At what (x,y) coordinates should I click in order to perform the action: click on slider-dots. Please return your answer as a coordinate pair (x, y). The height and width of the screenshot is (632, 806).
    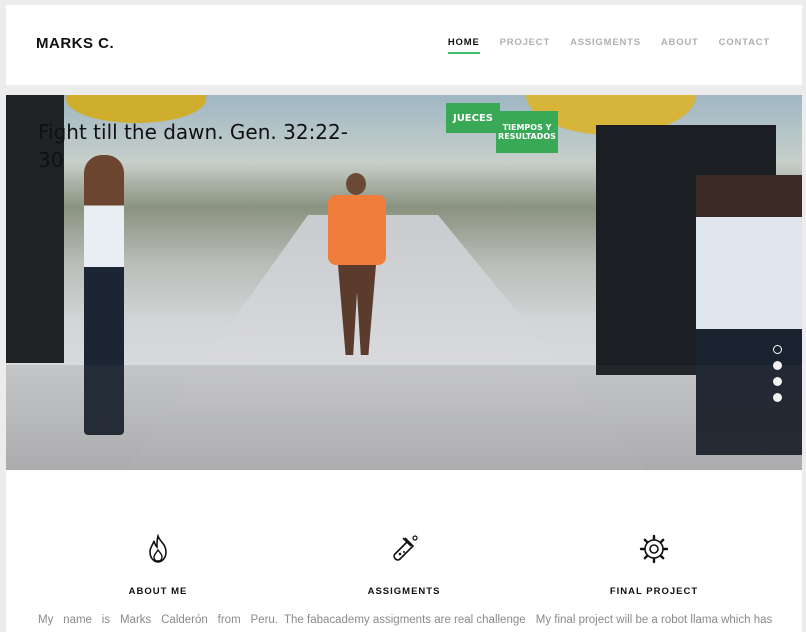
    Looking at the image, I should click on (777, 373).